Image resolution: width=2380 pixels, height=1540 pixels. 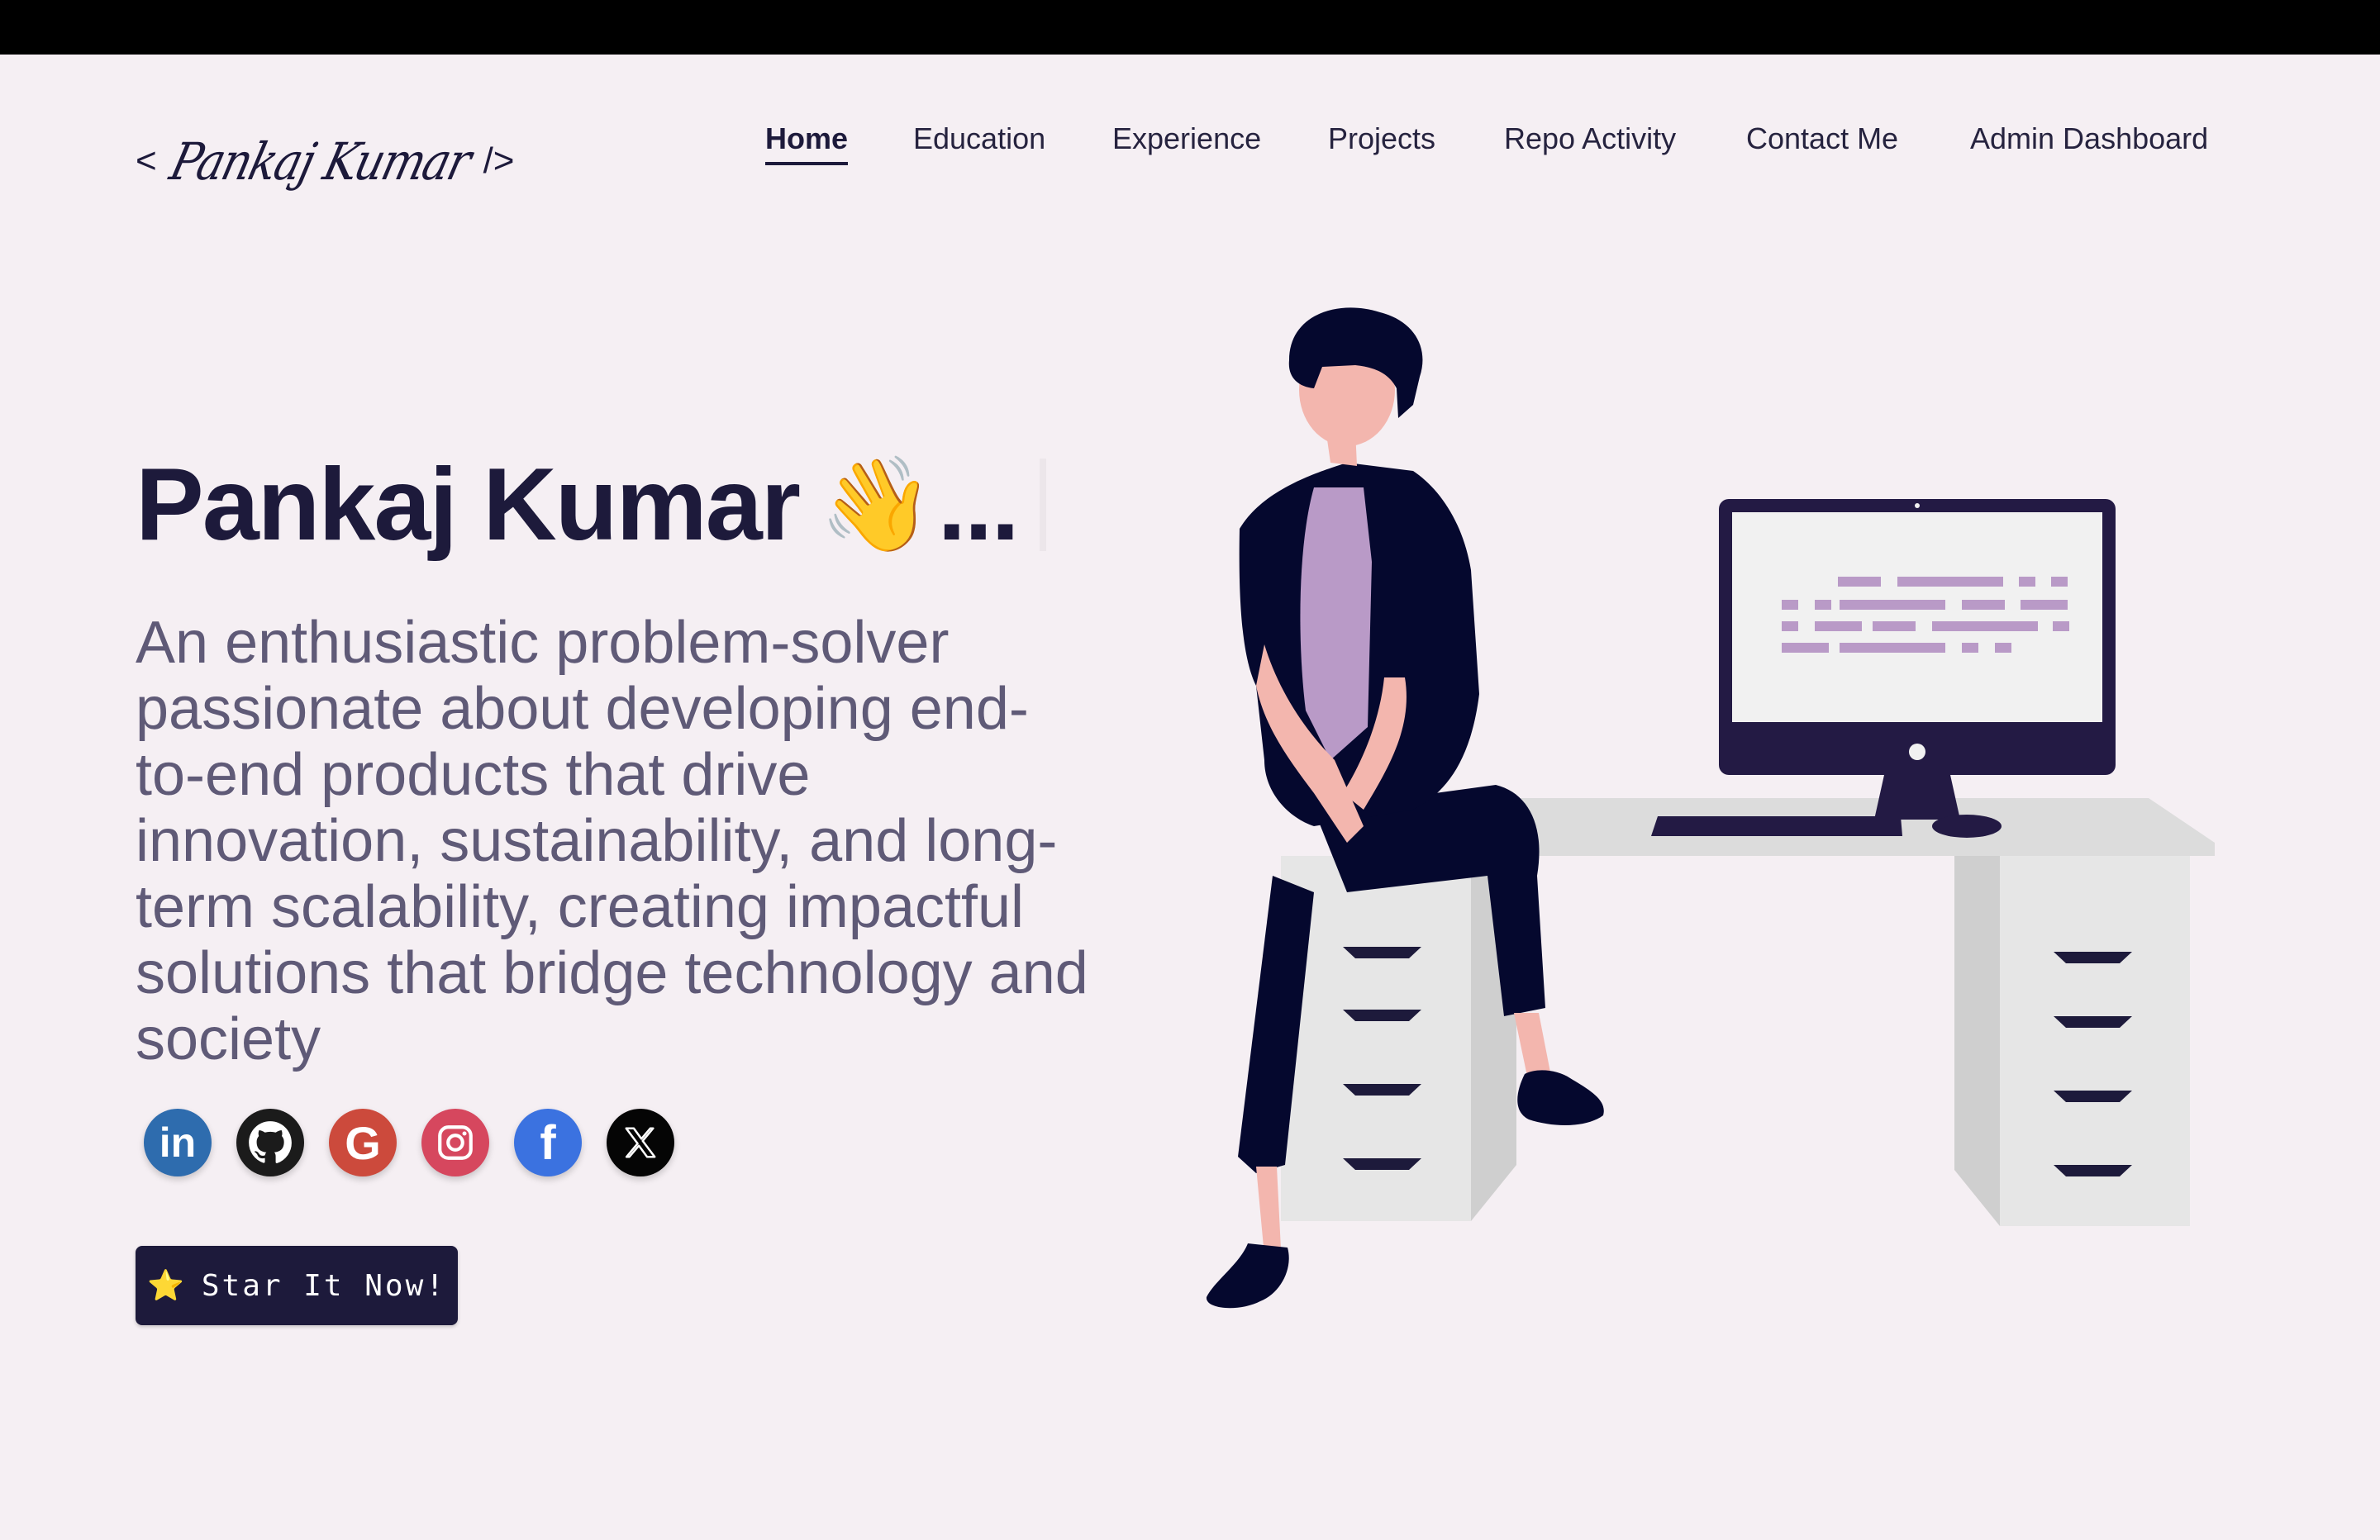 I want to click on nav-repo-activity: Repo Activity, so click(x=1590, y=139).